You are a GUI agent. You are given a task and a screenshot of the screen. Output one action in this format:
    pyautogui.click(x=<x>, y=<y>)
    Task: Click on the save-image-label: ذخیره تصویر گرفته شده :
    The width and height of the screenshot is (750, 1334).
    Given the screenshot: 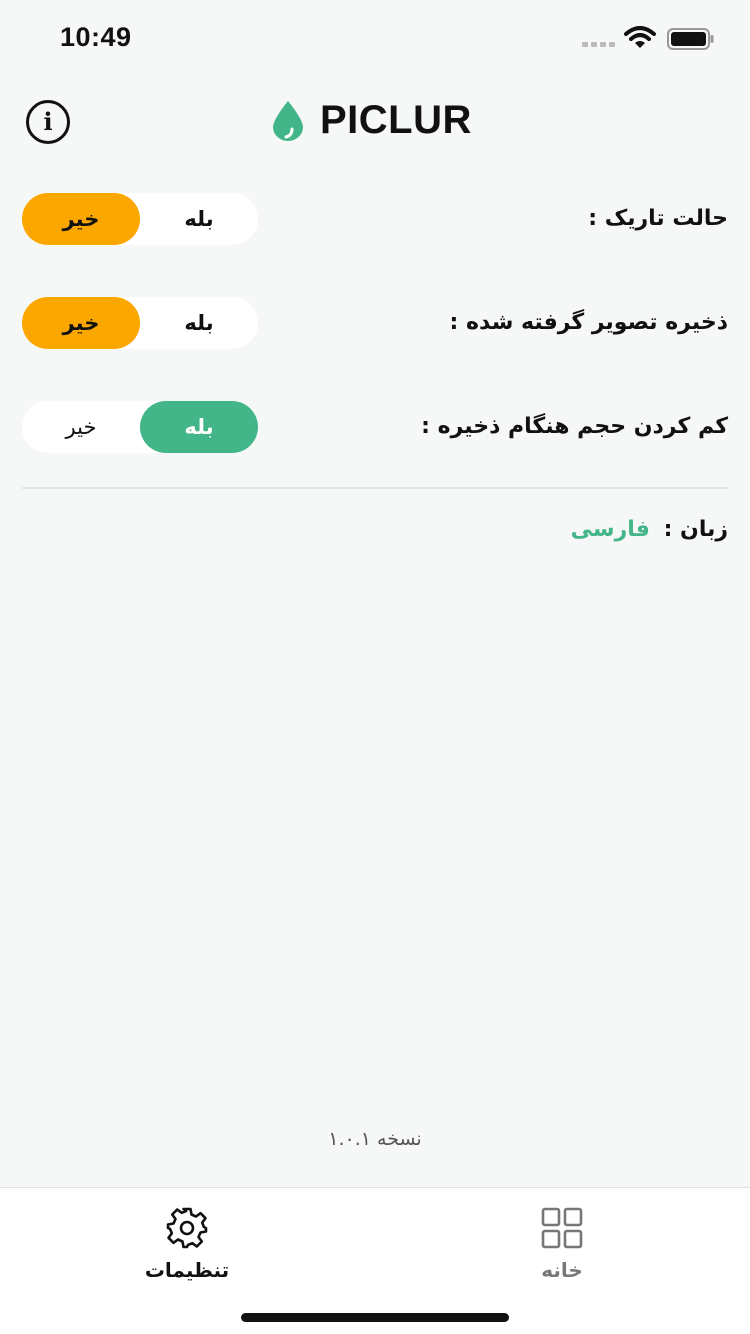 What is the action you would take?
    pyautogui.click(x=588, y=322)
    